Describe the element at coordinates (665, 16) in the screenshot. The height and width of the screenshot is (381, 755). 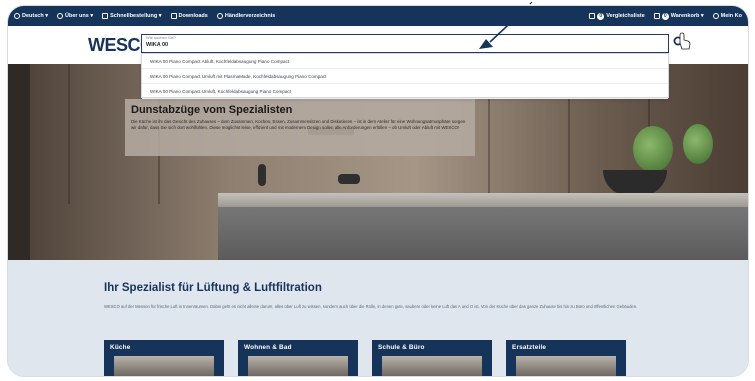
I see `cart-count-badge: 0` at that location.